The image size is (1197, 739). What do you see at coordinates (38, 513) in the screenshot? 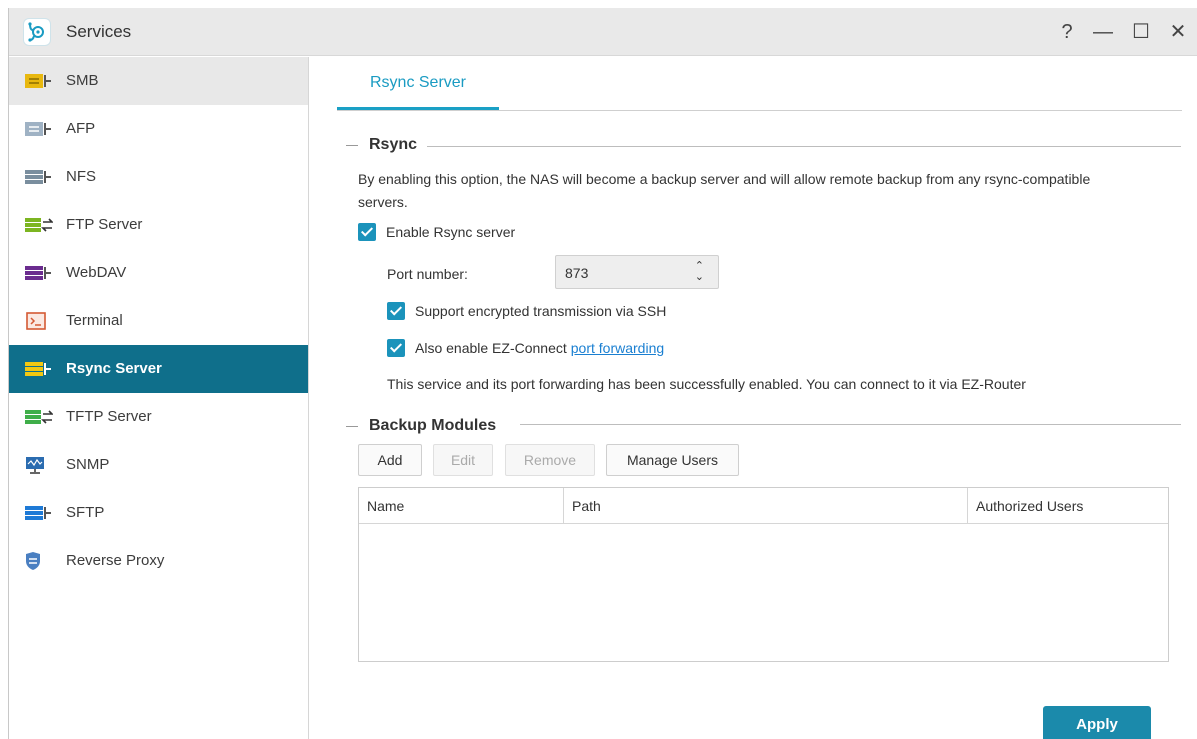
I see `sftp-icon` at bounding box center [38, 513].